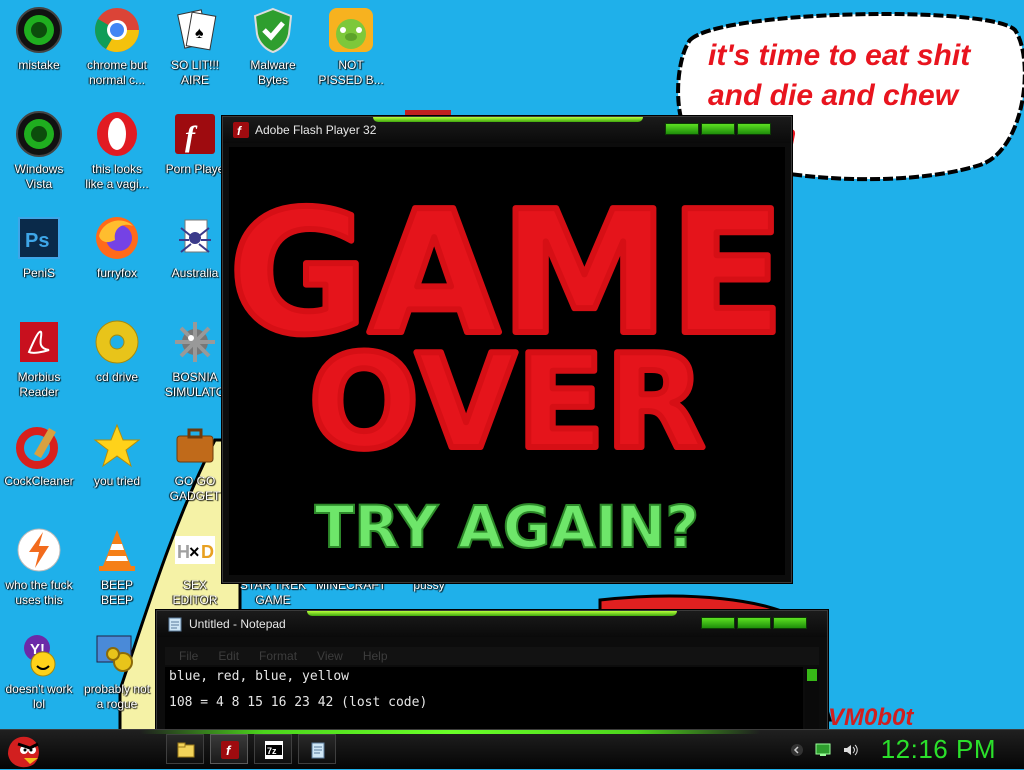 The height and width of the screenshot is (770, 1024). What do you see at coordinates (512, 749) in the screenshot?
I see `taskbar: f 7z 12:16 PM` at bounding box center [512, 749].